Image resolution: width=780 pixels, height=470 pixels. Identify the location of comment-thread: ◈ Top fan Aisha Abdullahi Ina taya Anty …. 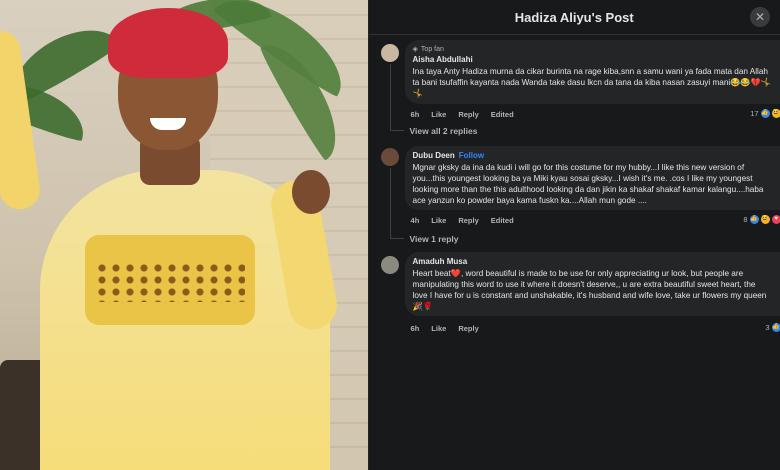
(578, 90).